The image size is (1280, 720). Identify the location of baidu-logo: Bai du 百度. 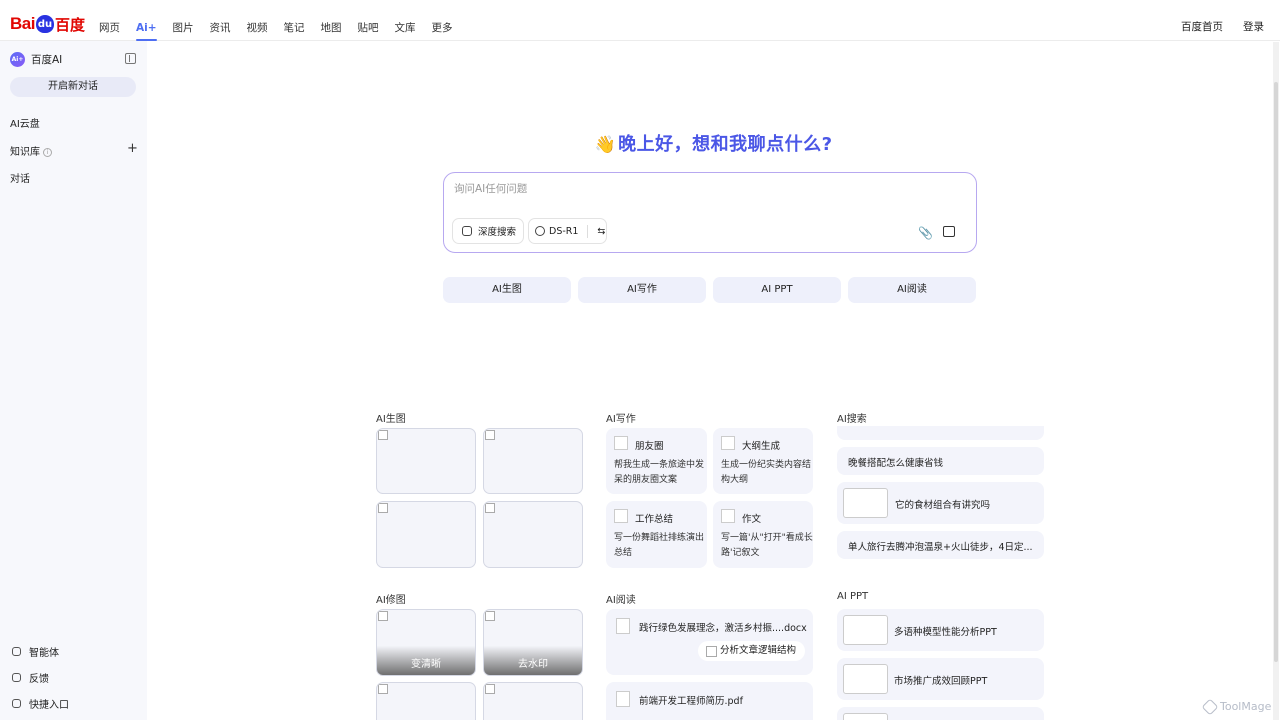
(47, 24).